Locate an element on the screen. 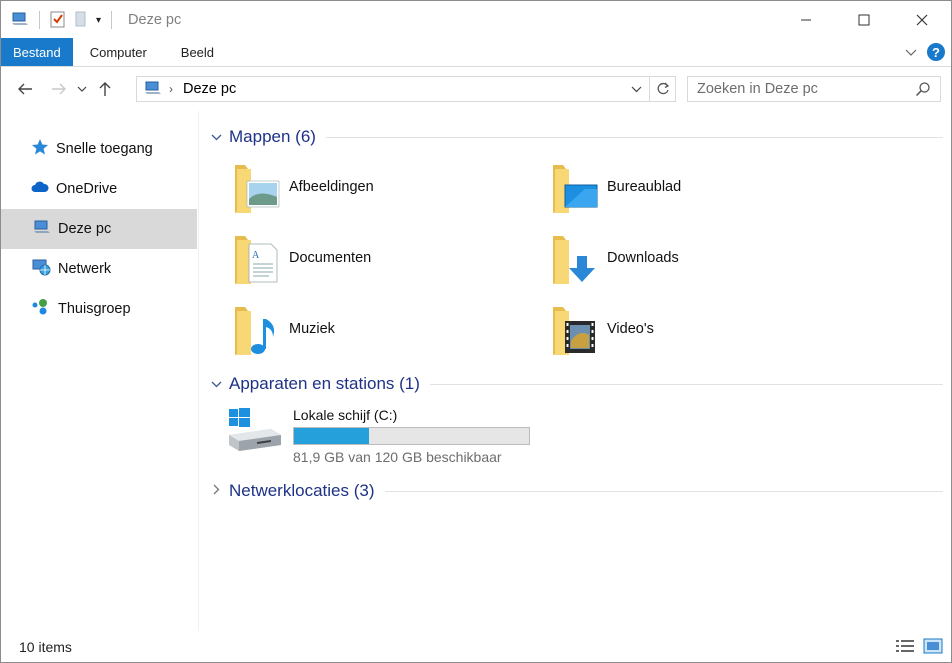  customize-dropdown-icon: ▾ is located at coordinates (98, 20).